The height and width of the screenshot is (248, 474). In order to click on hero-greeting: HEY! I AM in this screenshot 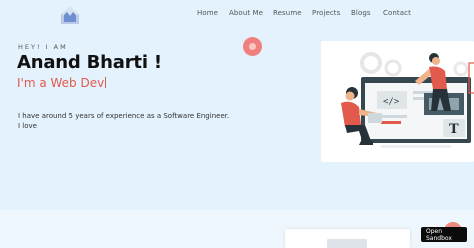, I will do `click(43, 47)`.